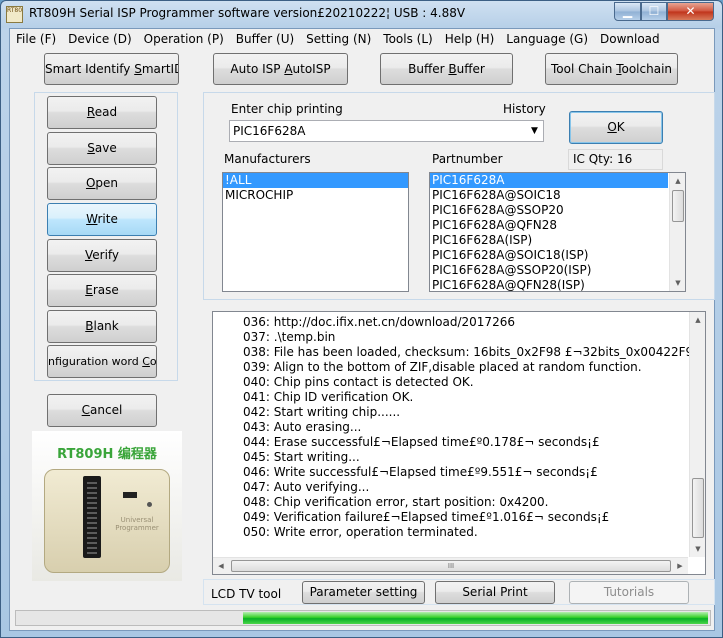 The width and height of the screenshot is (723, 638). I want to click on erase-mnemonic: E, so click(89, 290).